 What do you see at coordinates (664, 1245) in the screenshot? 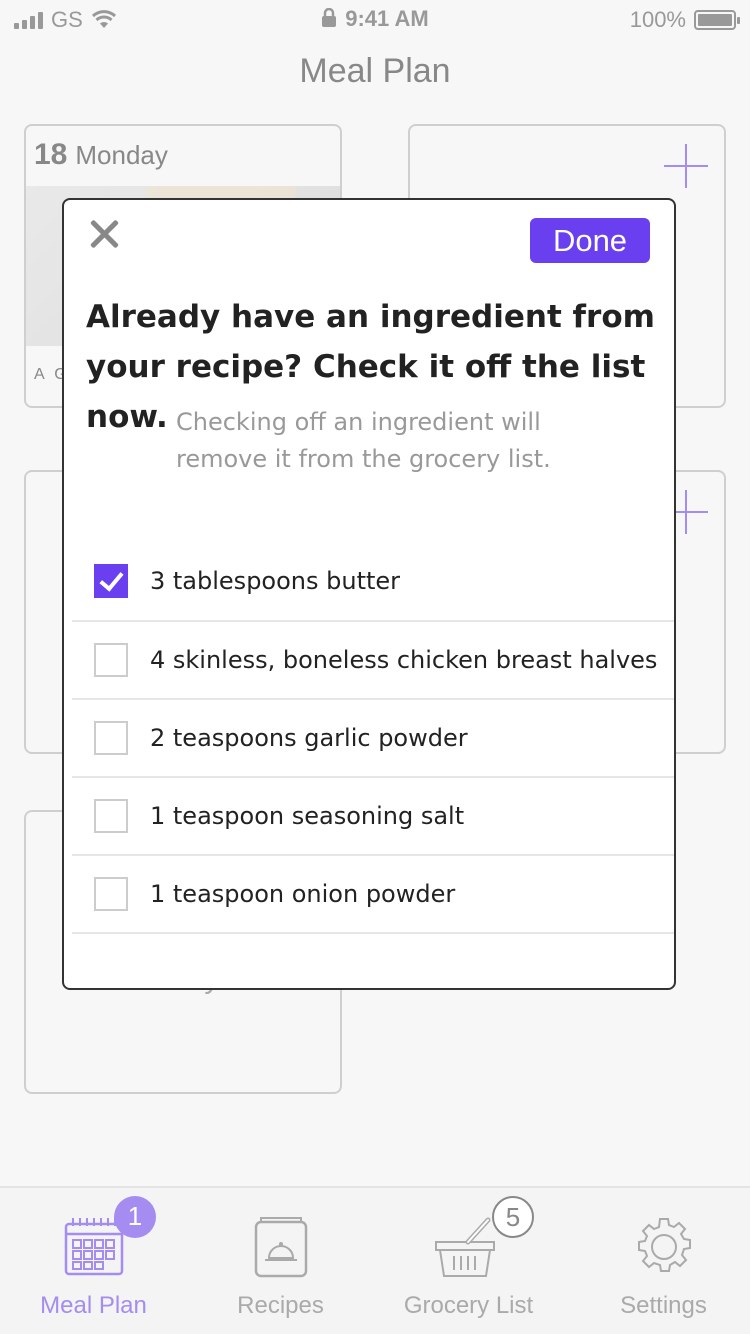
I see `gear-icon` at bounding box center [664, 1245].